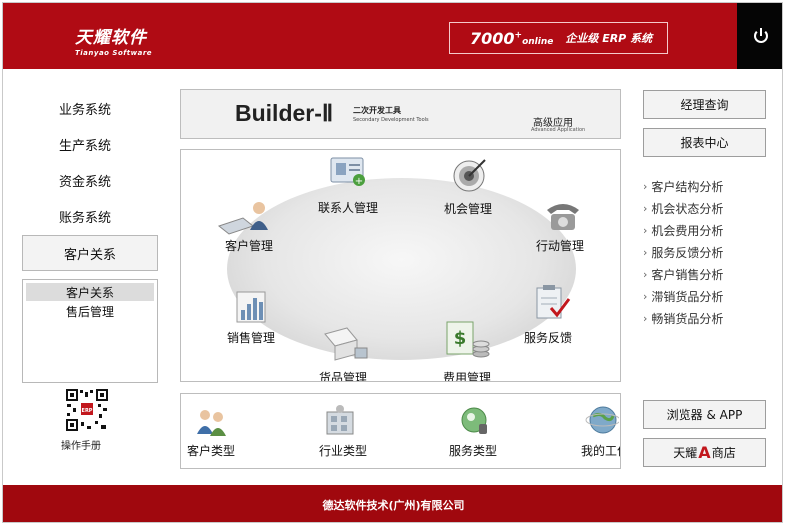 The image size is (785, 525). I want to click on analysis-item: › 滞销货品分析, so click(683, 296).